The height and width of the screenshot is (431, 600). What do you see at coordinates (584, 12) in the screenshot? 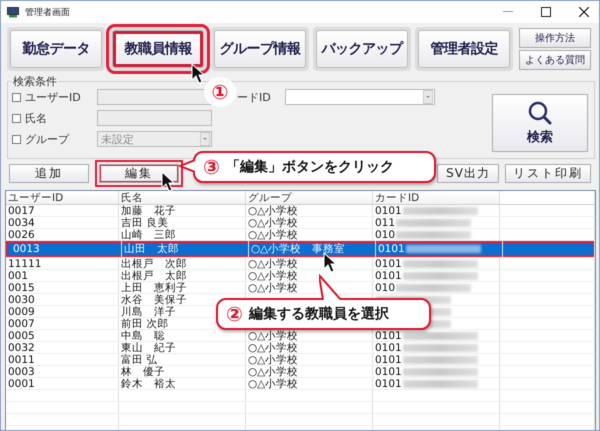
I see `close-icon` at bounding box center [584, 12].